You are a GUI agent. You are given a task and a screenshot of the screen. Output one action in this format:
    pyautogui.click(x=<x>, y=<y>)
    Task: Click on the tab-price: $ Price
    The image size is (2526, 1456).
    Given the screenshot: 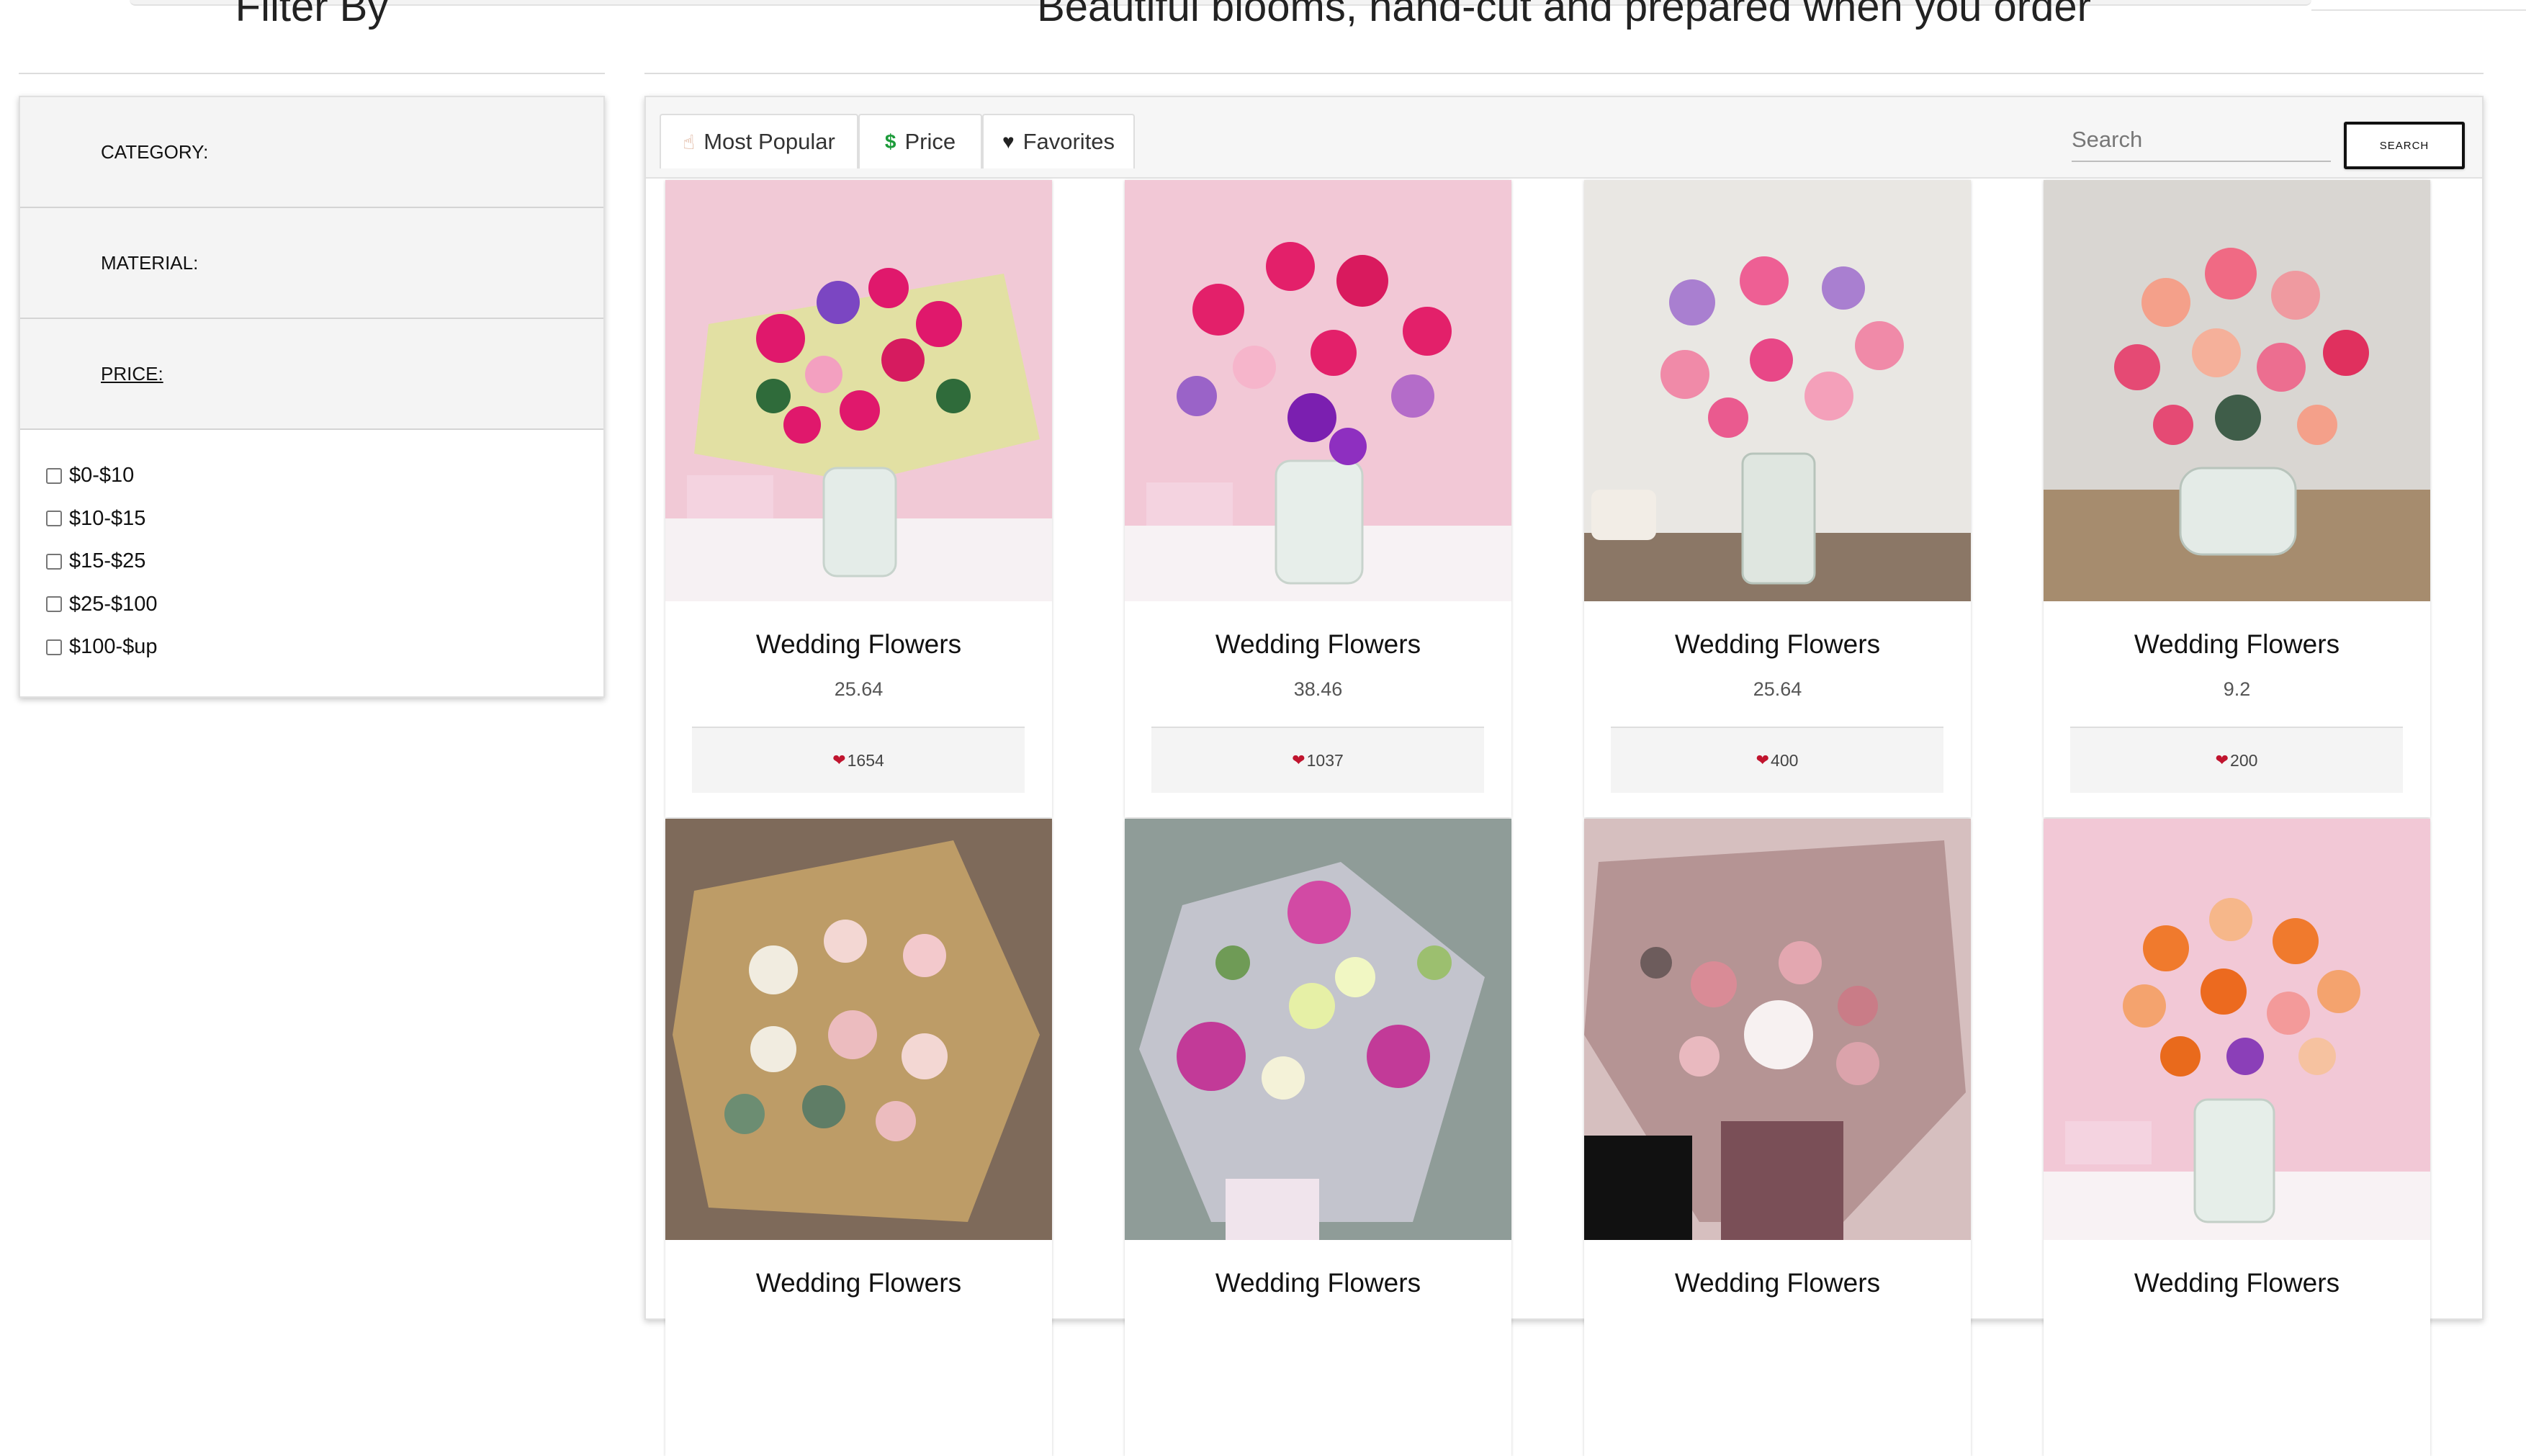 What is the action you would take?
    pyautogui.click(x=920, y=141)
    